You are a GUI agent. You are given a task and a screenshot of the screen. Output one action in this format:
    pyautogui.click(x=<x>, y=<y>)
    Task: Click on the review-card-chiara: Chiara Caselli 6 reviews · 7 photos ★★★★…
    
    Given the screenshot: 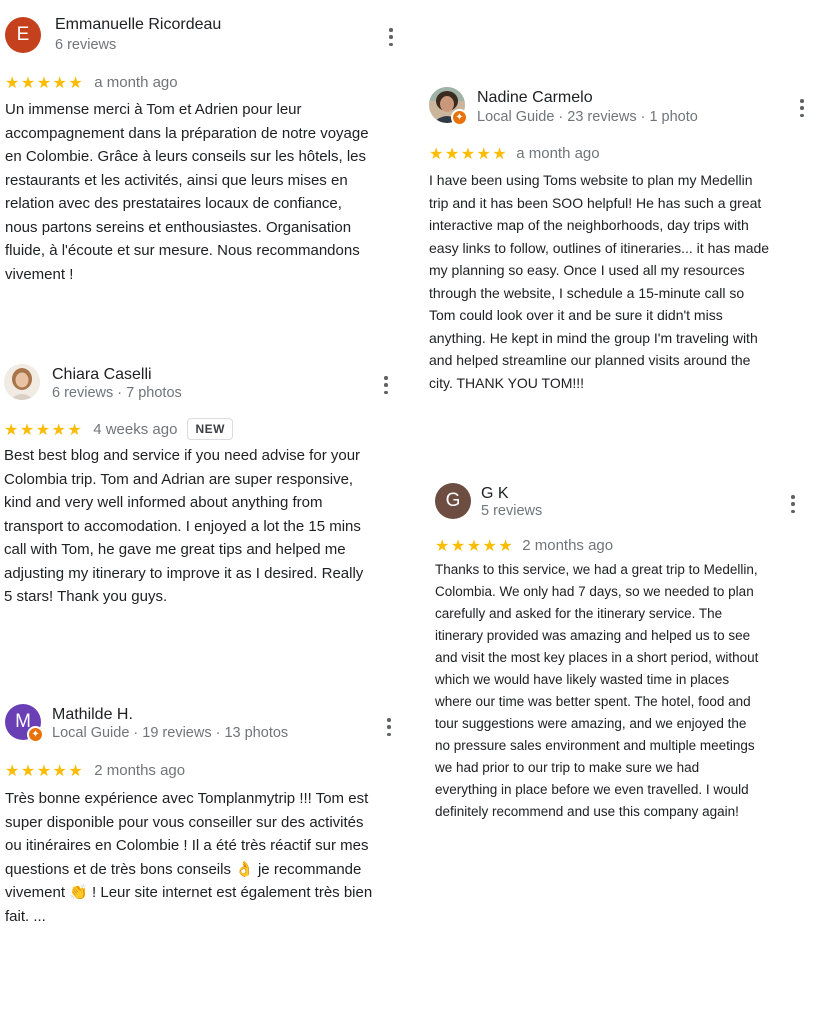 What is the action you would take?
    pyautogui.click(x=204, y=489)
    